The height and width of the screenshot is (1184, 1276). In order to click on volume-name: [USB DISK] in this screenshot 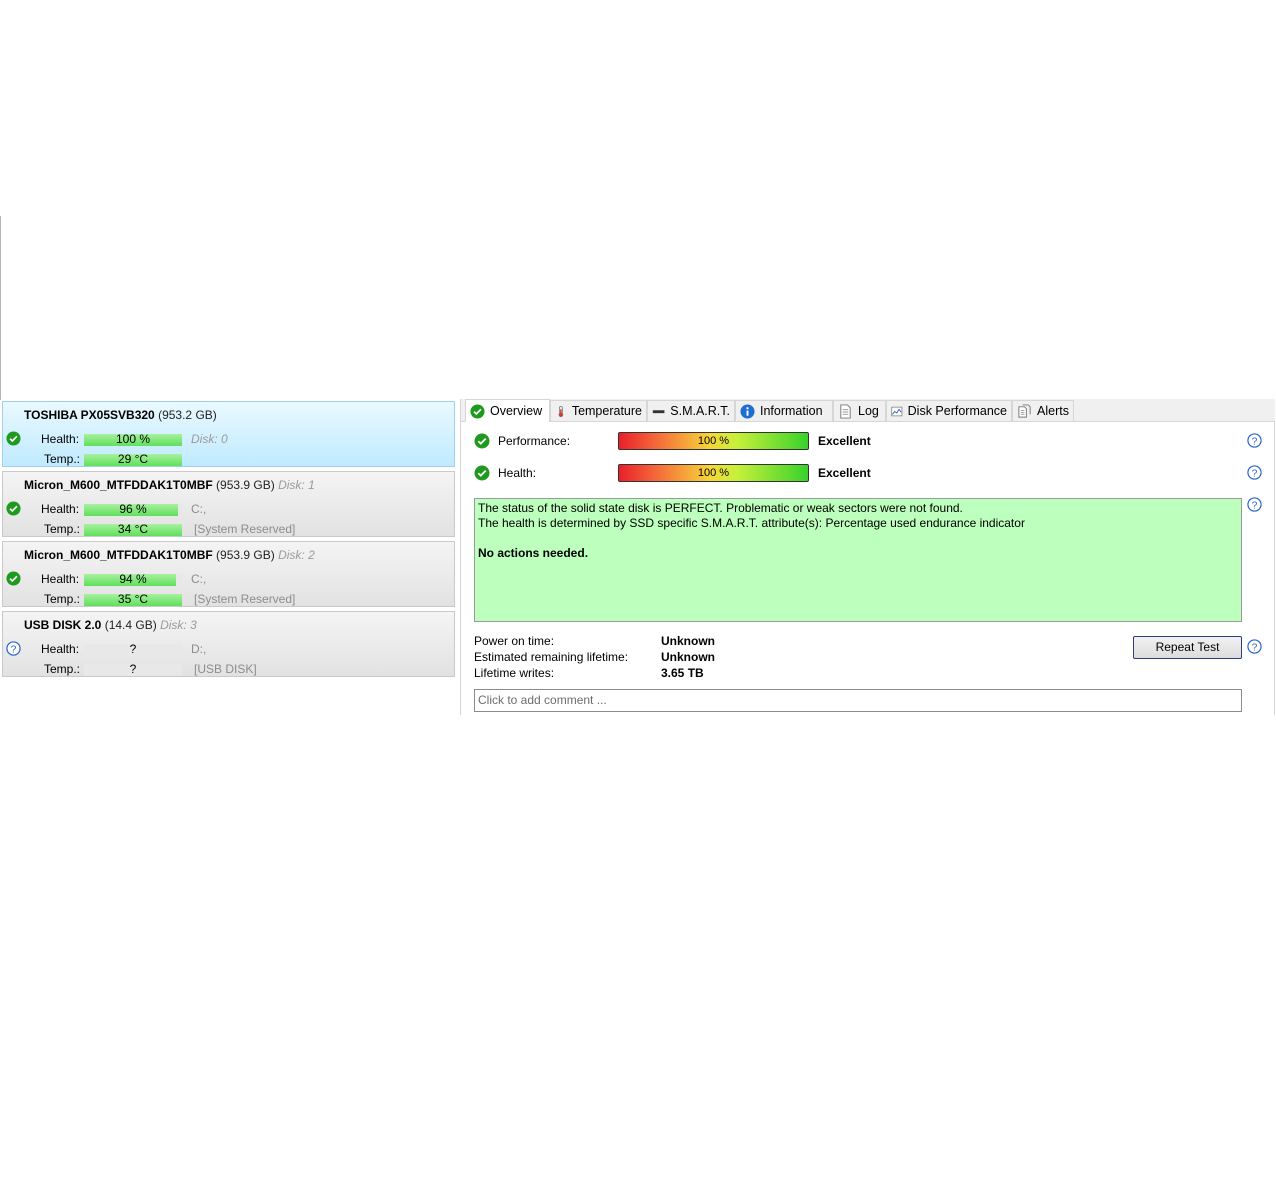, I will do `click(225, 669)`.